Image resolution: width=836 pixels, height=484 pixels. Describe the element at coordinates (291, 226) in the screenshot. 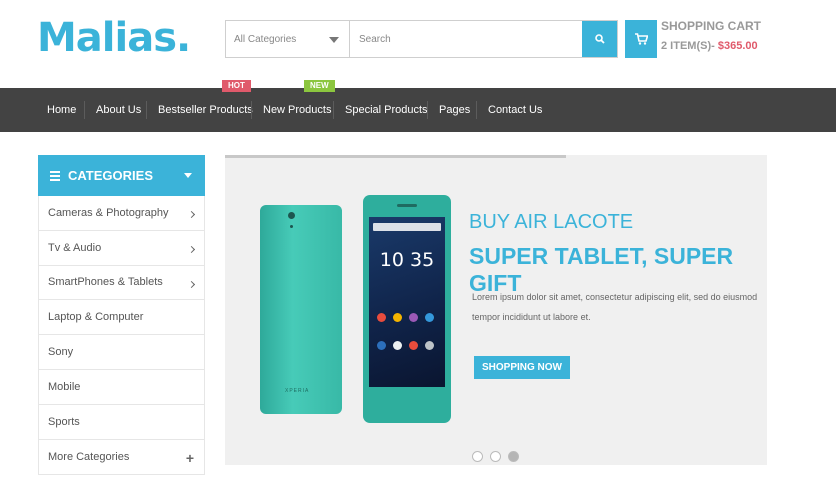

I see `camera-flash` at that location.